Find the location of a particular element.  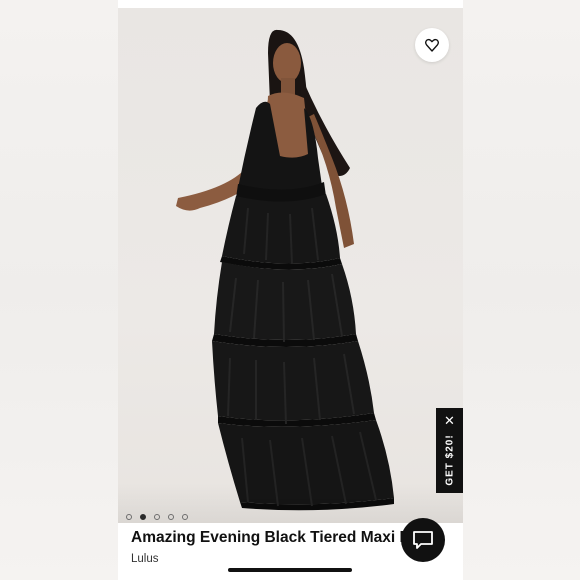

home-indicator is located at coordinates (290, 570).